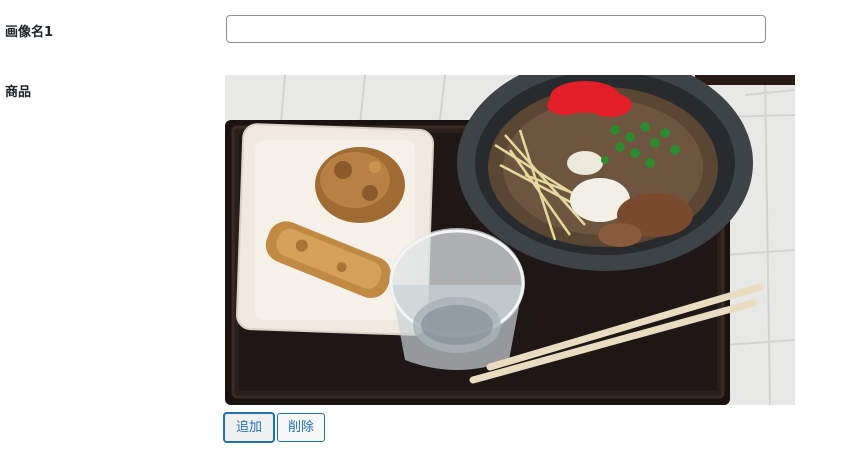 The width and height of the screenshot is (849, 465). What do you see at coordinates (249, 427) in the screenshot?
I see `add-button: 追加` at bounding box center [249, 427].